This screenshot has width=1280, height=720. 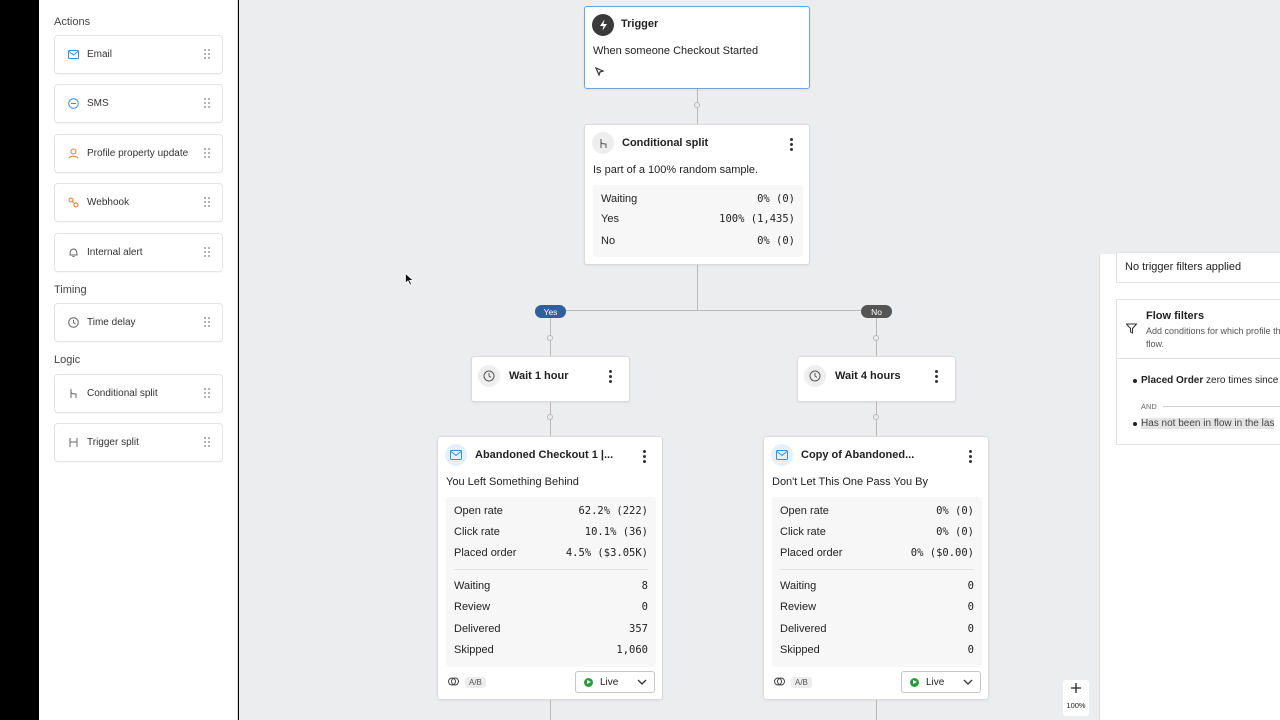 I want to click on trigger-split-icon, so click(x=73, y=443).